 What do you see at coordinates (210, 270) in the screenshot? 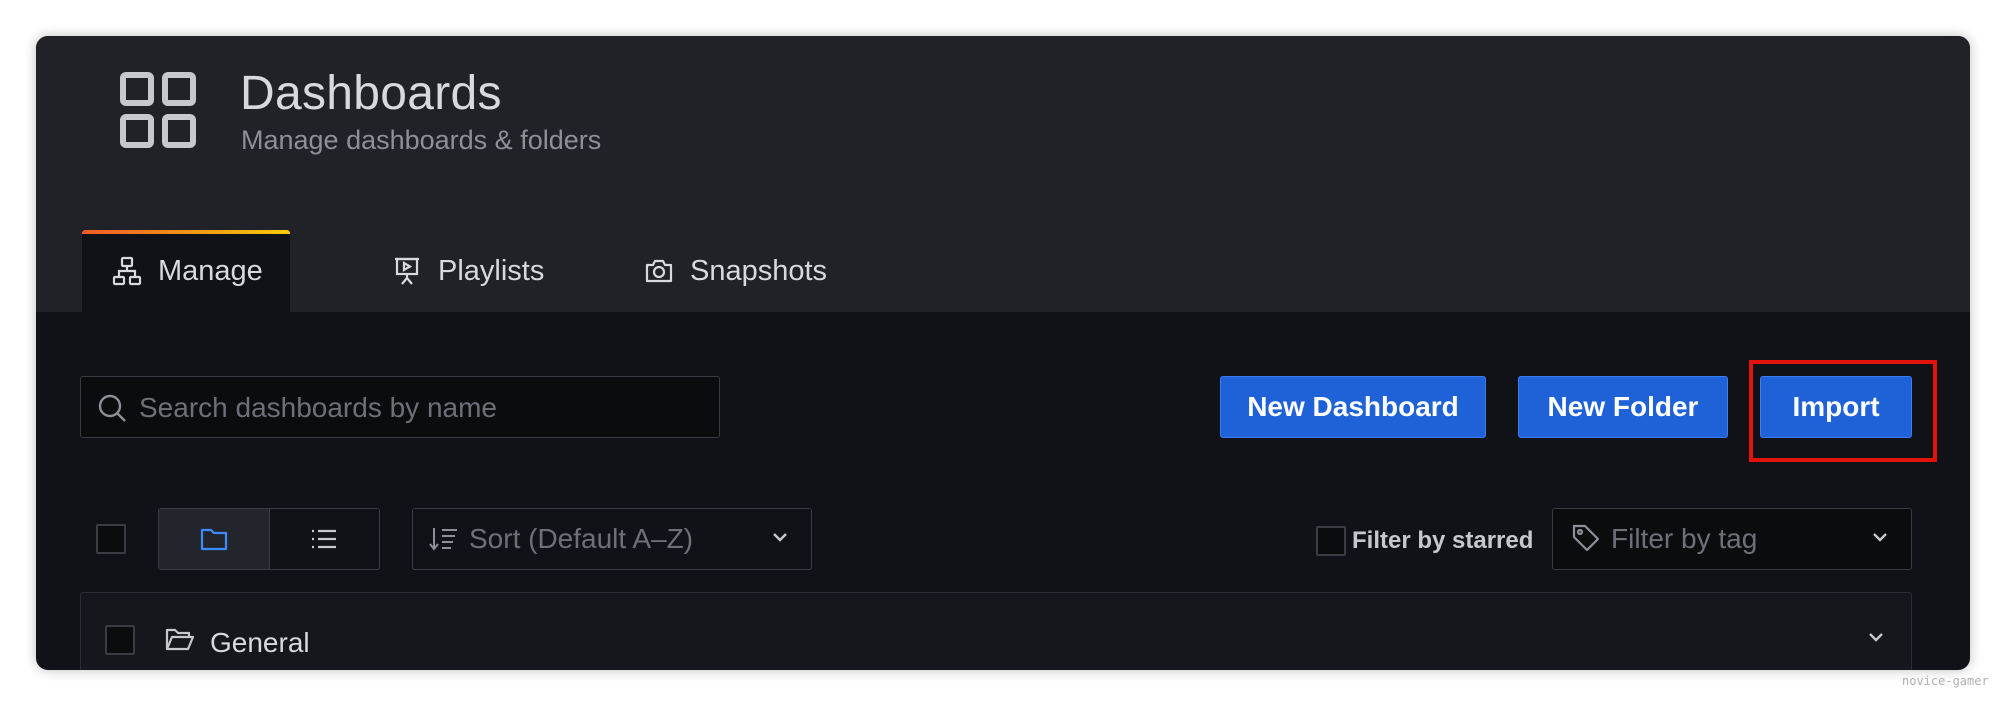
I see `tab-manage-label: Manage` at bounding box center [210, 270].